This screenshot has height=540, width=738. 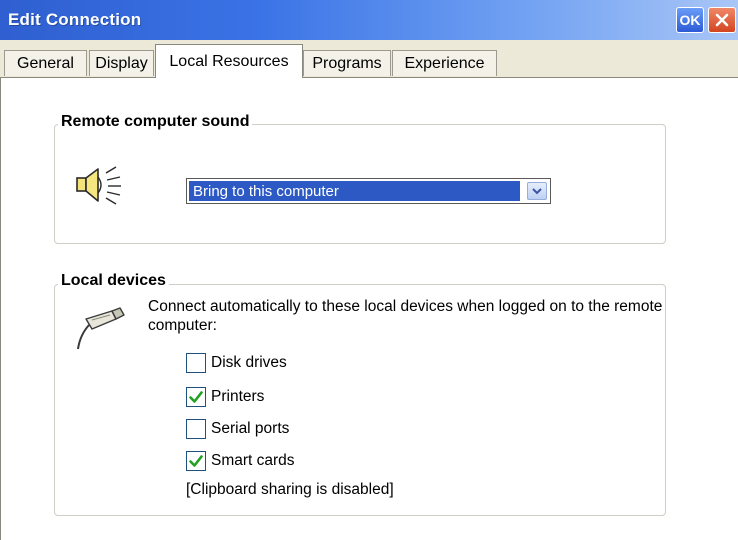 I want to click on clipboard-status-note: [Clipboard sharing is disabled], so click(x=290, y=489).